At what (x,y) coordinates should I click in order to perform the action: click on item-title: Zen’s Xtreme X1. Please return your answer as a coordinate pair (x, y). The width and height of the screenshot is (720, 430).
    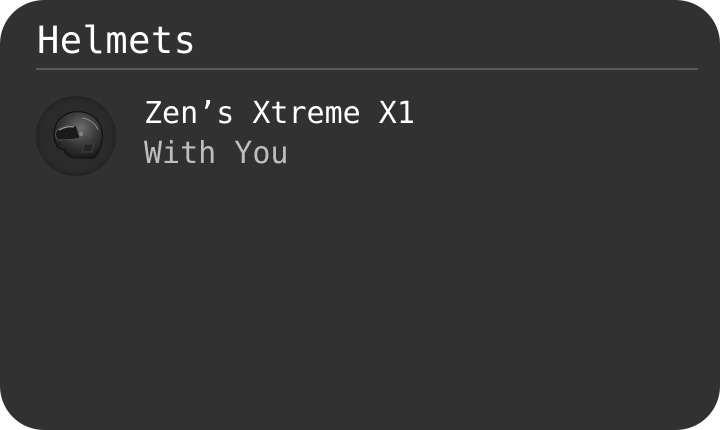
    Looking at the image, I should click on (279, 113).